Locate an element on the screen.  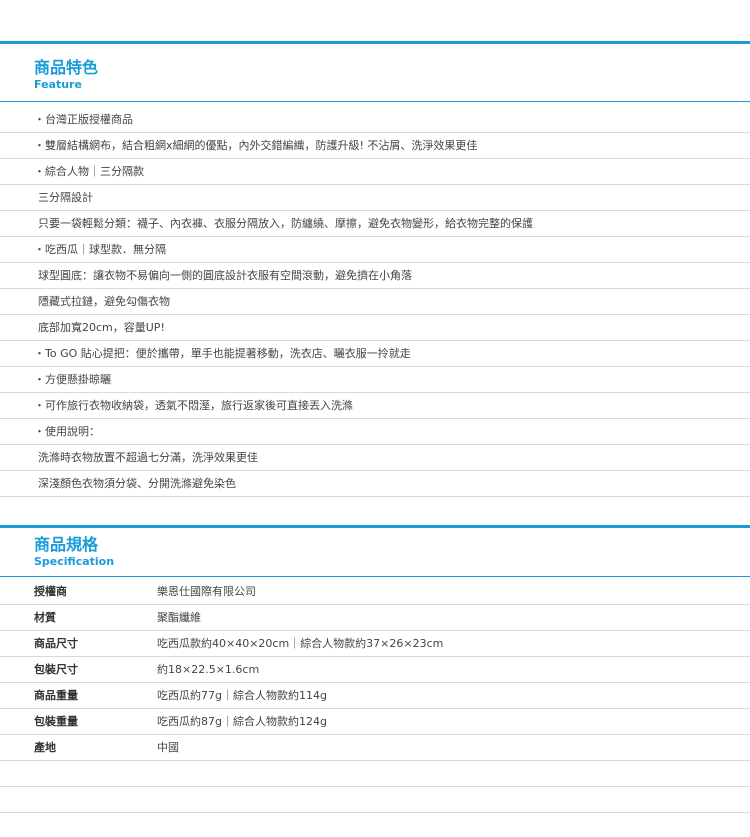
spec-label: 授權商 is located at coordinates (50, 591).